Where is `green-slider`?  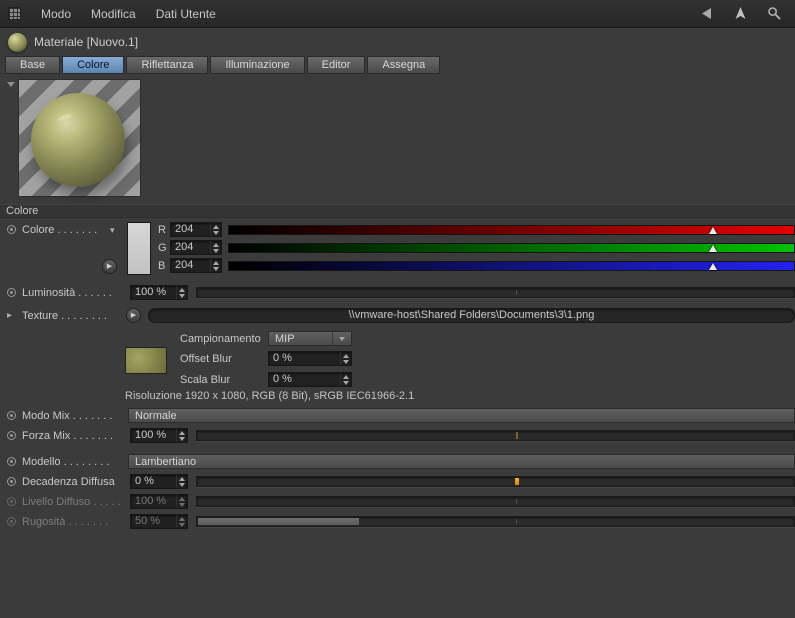
green-slider is located at coordinates (511, 247).